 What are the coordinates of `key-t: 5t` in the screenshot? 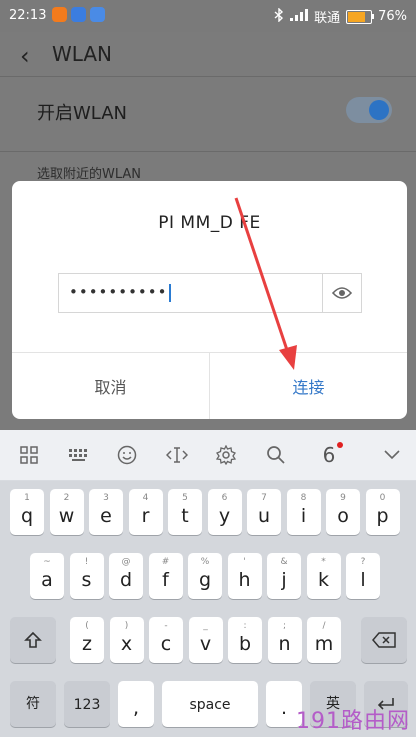 It's located at (185, 512).